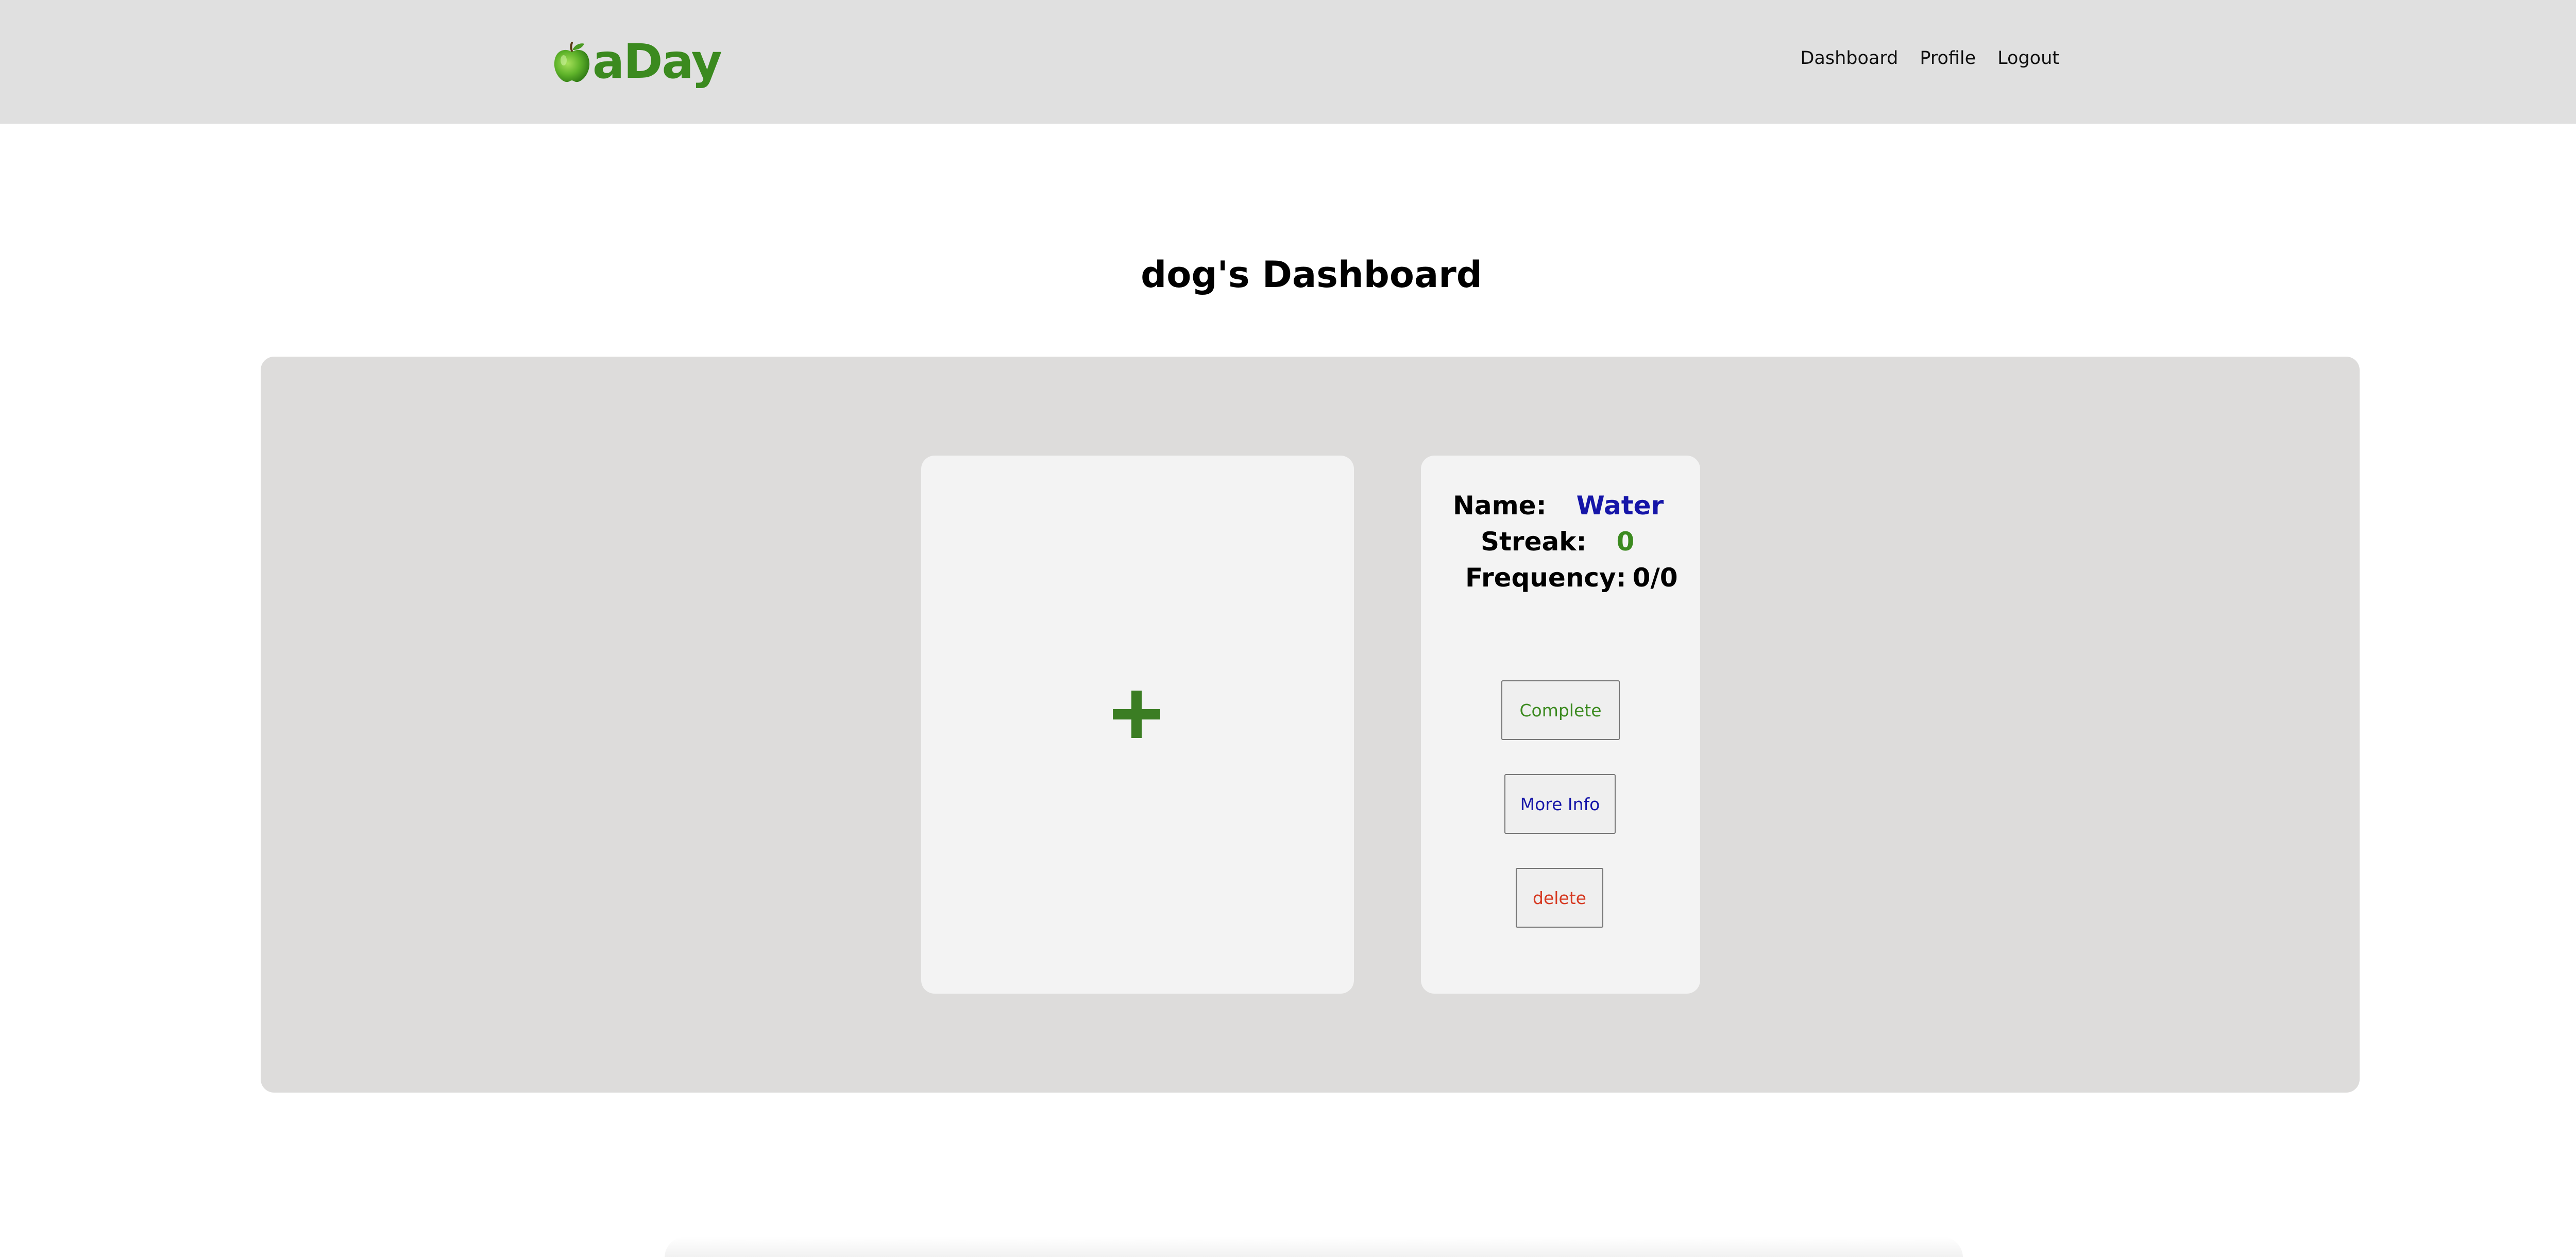 The image size is (2576, 1257). What do you see at coordinates (1558, 505) in the screenshot?
I see `habit-name-row: Name: Water` at bounding box center [1558, 505].